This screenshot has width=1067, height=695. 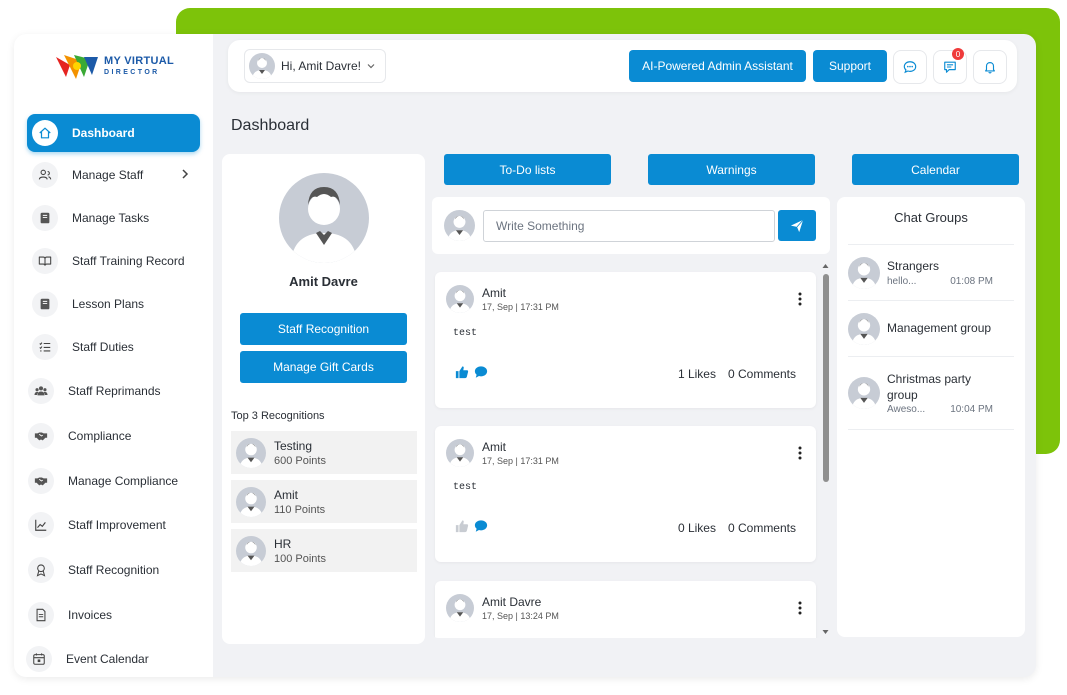 I want to click on sidebar-item-staff-duties: Staff Duties, so click(x=113, y=347).